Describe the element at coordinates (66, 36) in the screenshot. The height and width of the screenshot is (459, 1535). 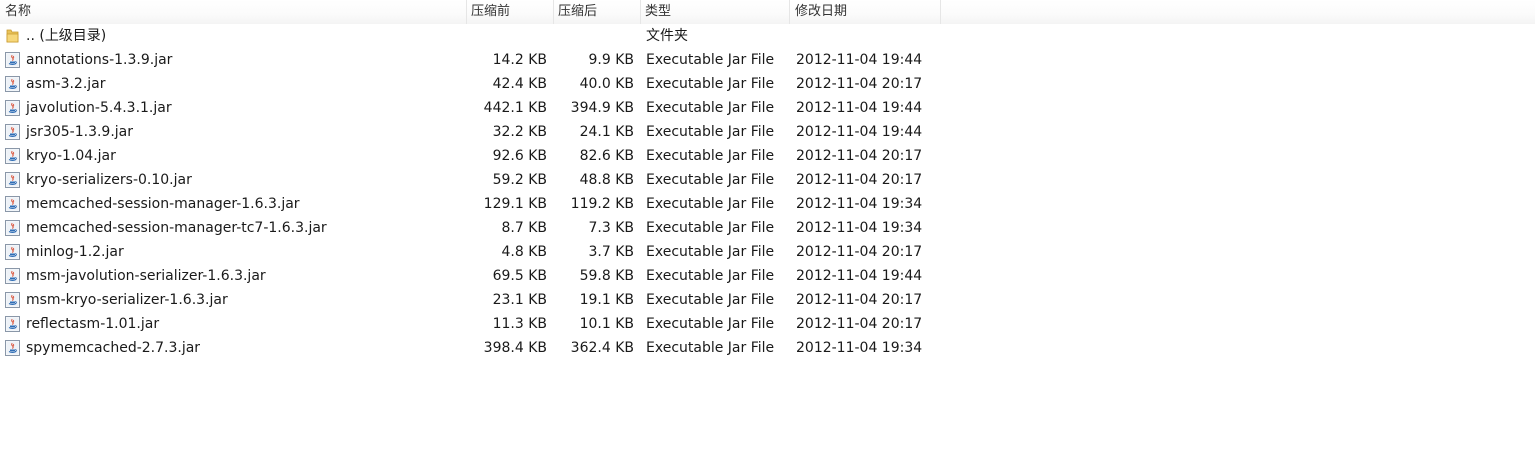
I see `parent-directory-label: .. (上级目录)` at that location.